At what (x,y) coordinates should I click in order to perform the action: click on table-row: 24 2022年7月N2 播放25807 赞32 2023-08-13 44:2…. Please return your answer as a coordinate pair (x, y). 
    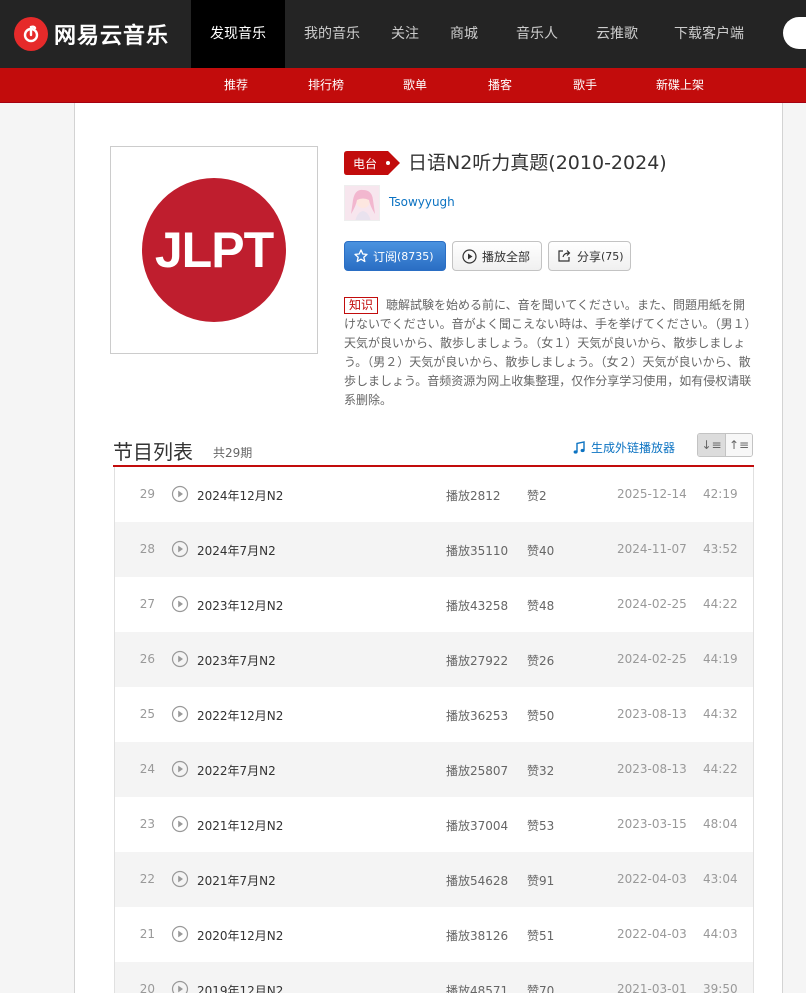
    Looking at the image, I should click on (434, 769).